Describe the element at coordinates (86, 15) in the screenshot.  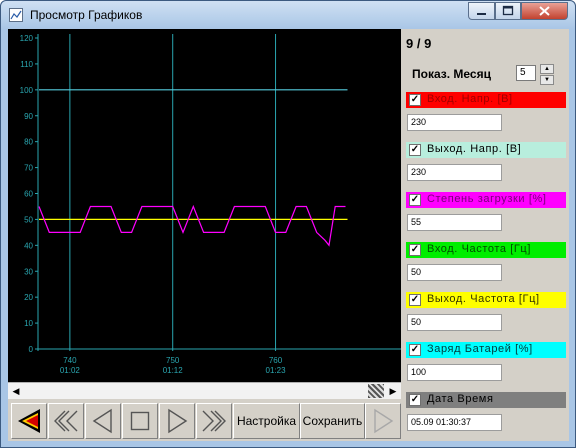
I see `window-title: Просмотр Графиков` at that location.